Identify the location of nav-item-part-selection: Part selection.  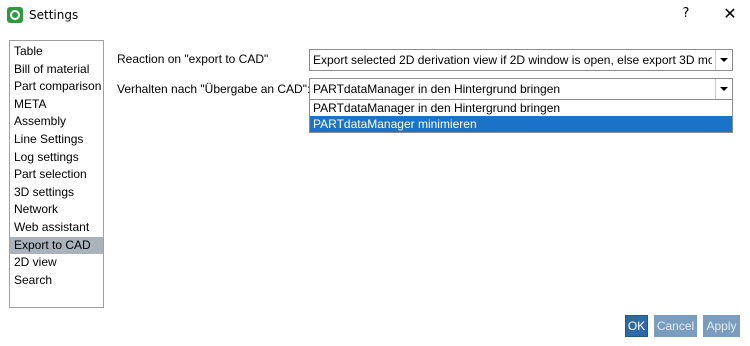
(56, 175).